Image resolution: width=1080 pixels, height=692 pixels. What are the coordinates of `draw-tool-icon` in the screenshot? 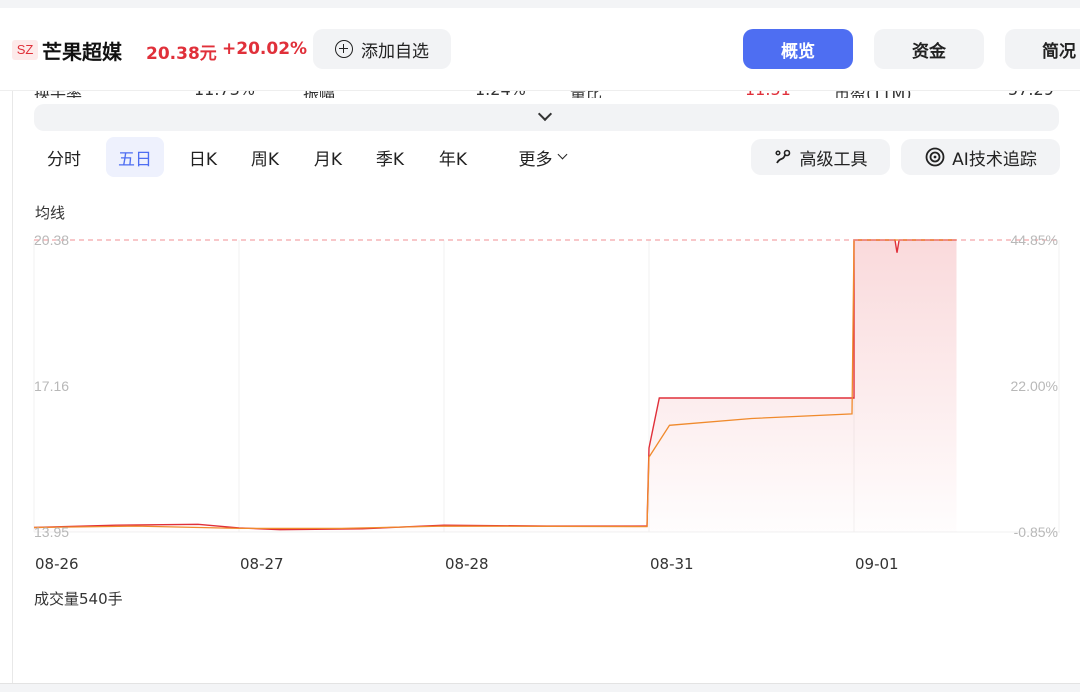 It's located at (782, 156).